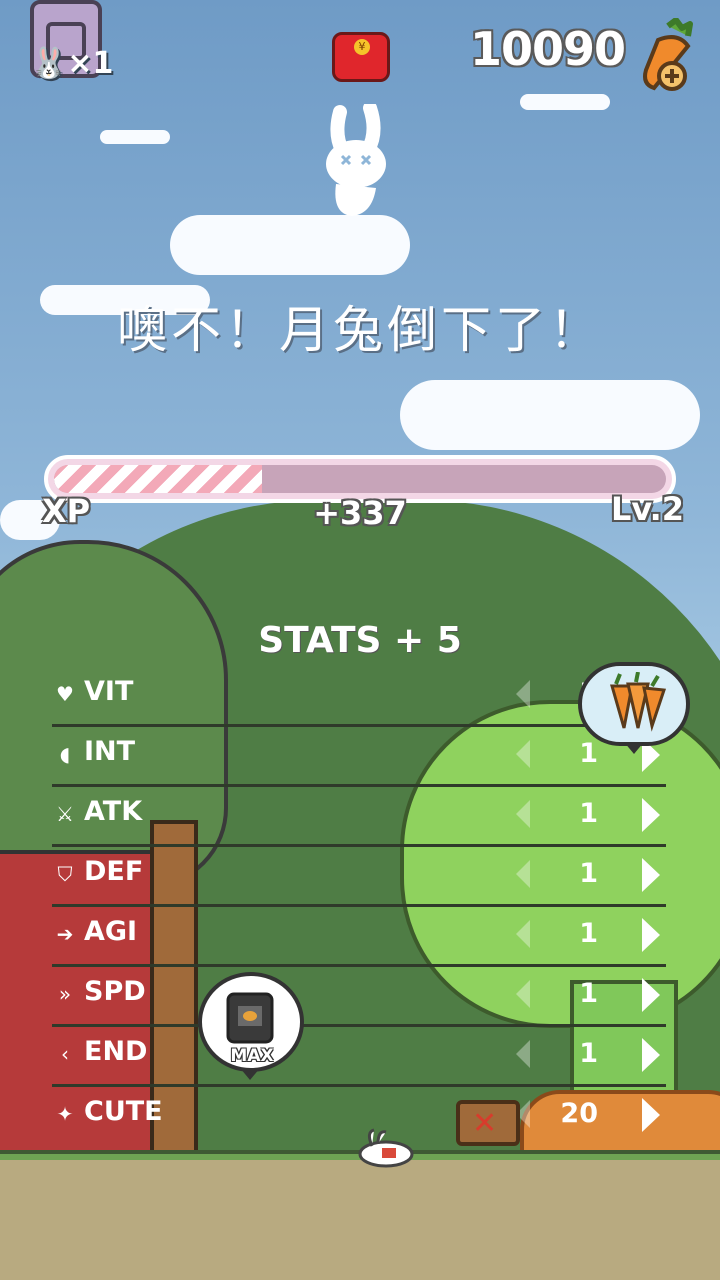 The width and height of the screenshot is (720, 1280). What do you see at coordinates (110, 751) in the screenshot?
I see `stat-name: INT` at bounding box center [110, 751].